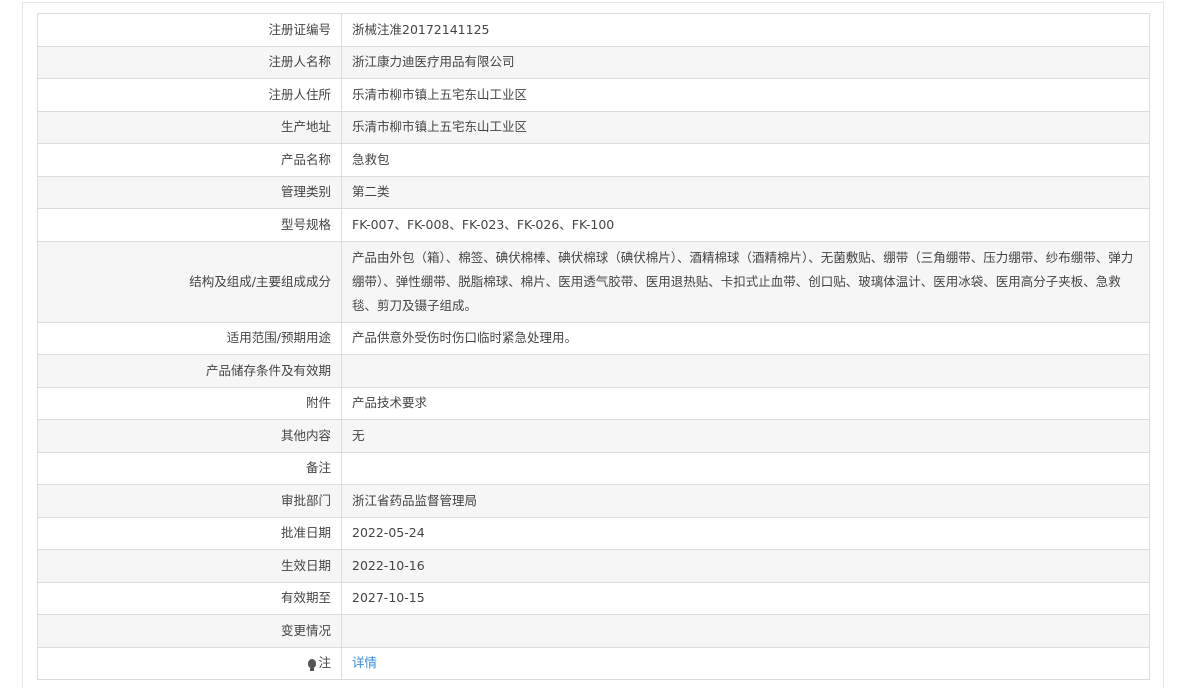 This screenshot has height=689, width=1200. I want to click on table-row: 产品名称 急救包, so click(593, 160).